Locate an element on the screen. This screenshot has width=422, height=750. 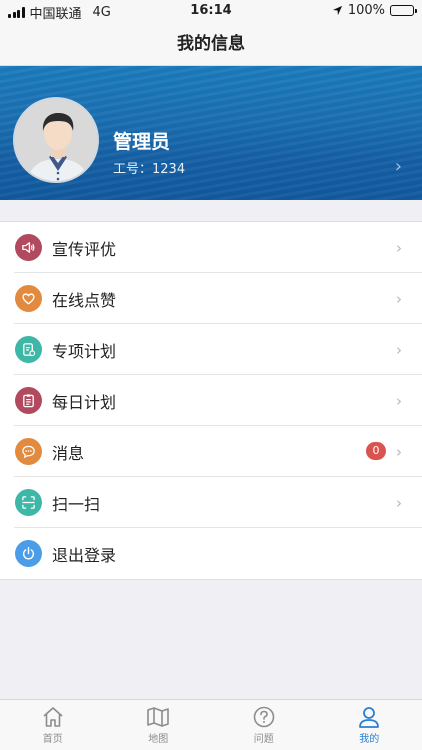
tab-label: 地图 is located at coordinates (158, 739).